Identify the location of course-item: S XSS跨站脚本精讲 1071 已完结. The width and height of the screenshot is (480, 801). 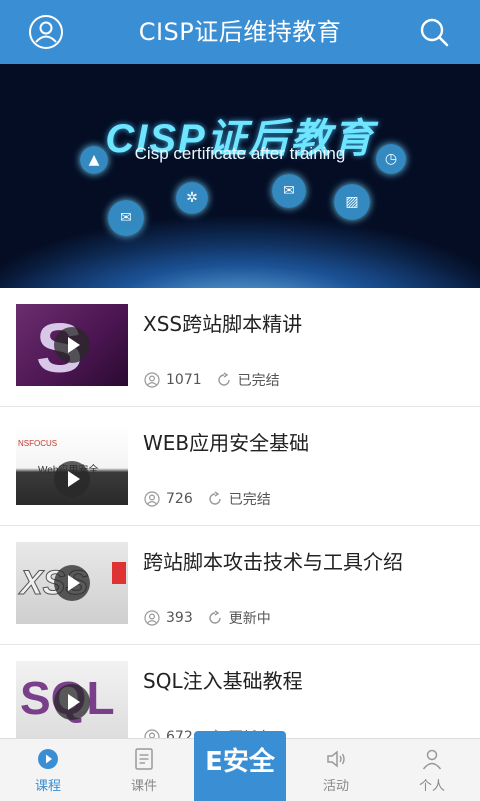
(240, 347).